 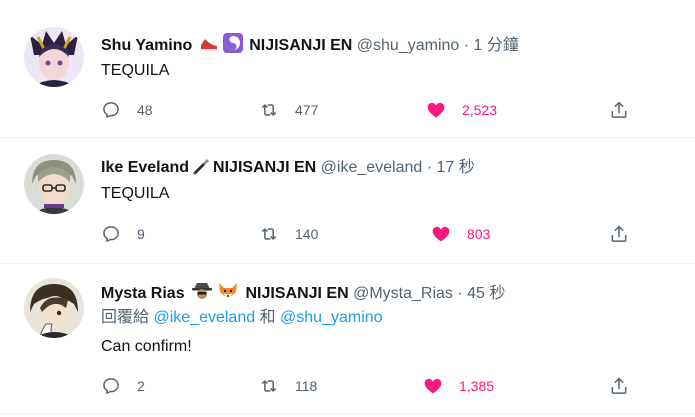 I want to click on tweet-text: Can confirm!, so click(x=146, y=346).